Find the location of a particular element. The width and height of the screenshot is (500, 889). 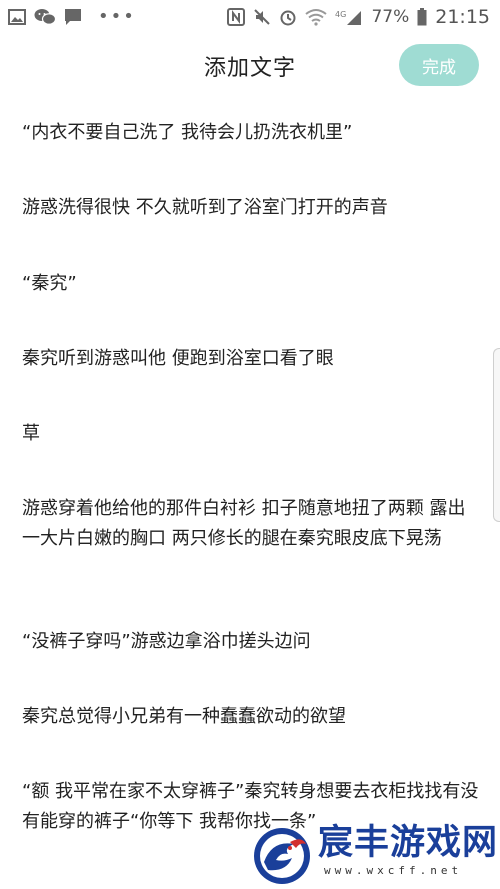

status-right: 4G 77% 21:15 is located at coordinates (358, 17).